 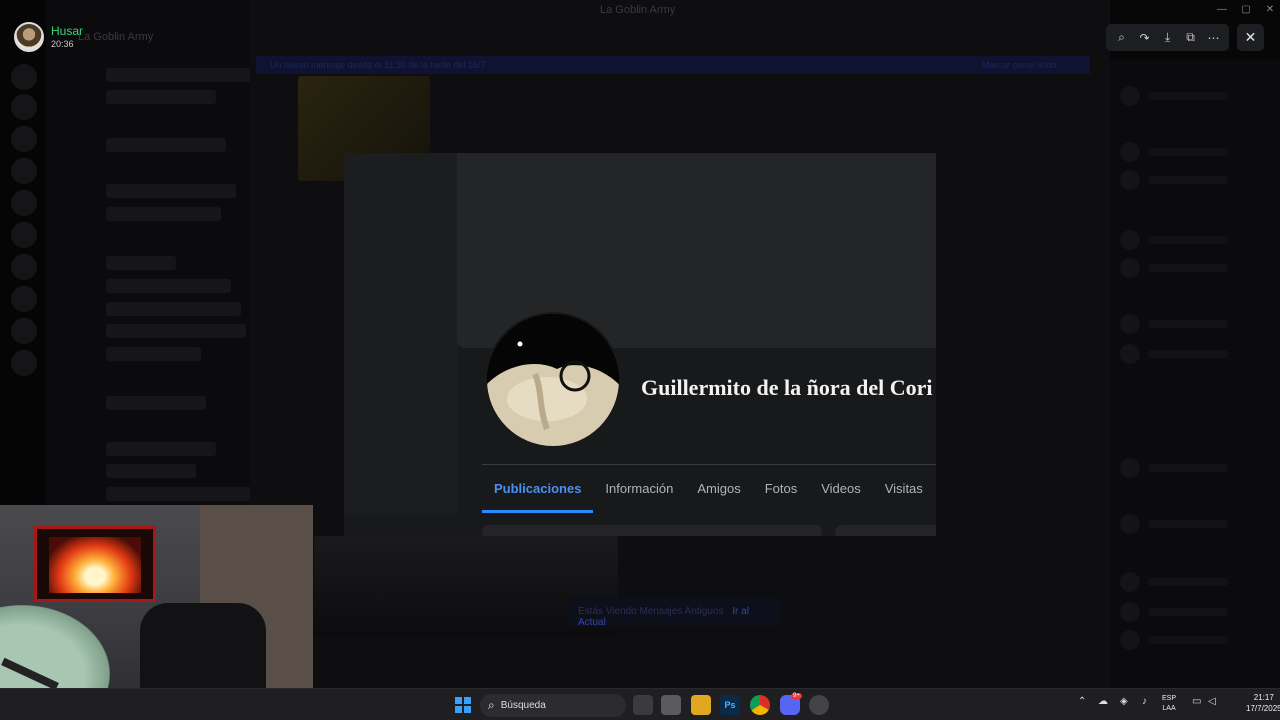 I want to click on image-viewer-toolbar: ⌕ ↷ ⤓ ⧉ ⋯, so click(x=1167, y=37).